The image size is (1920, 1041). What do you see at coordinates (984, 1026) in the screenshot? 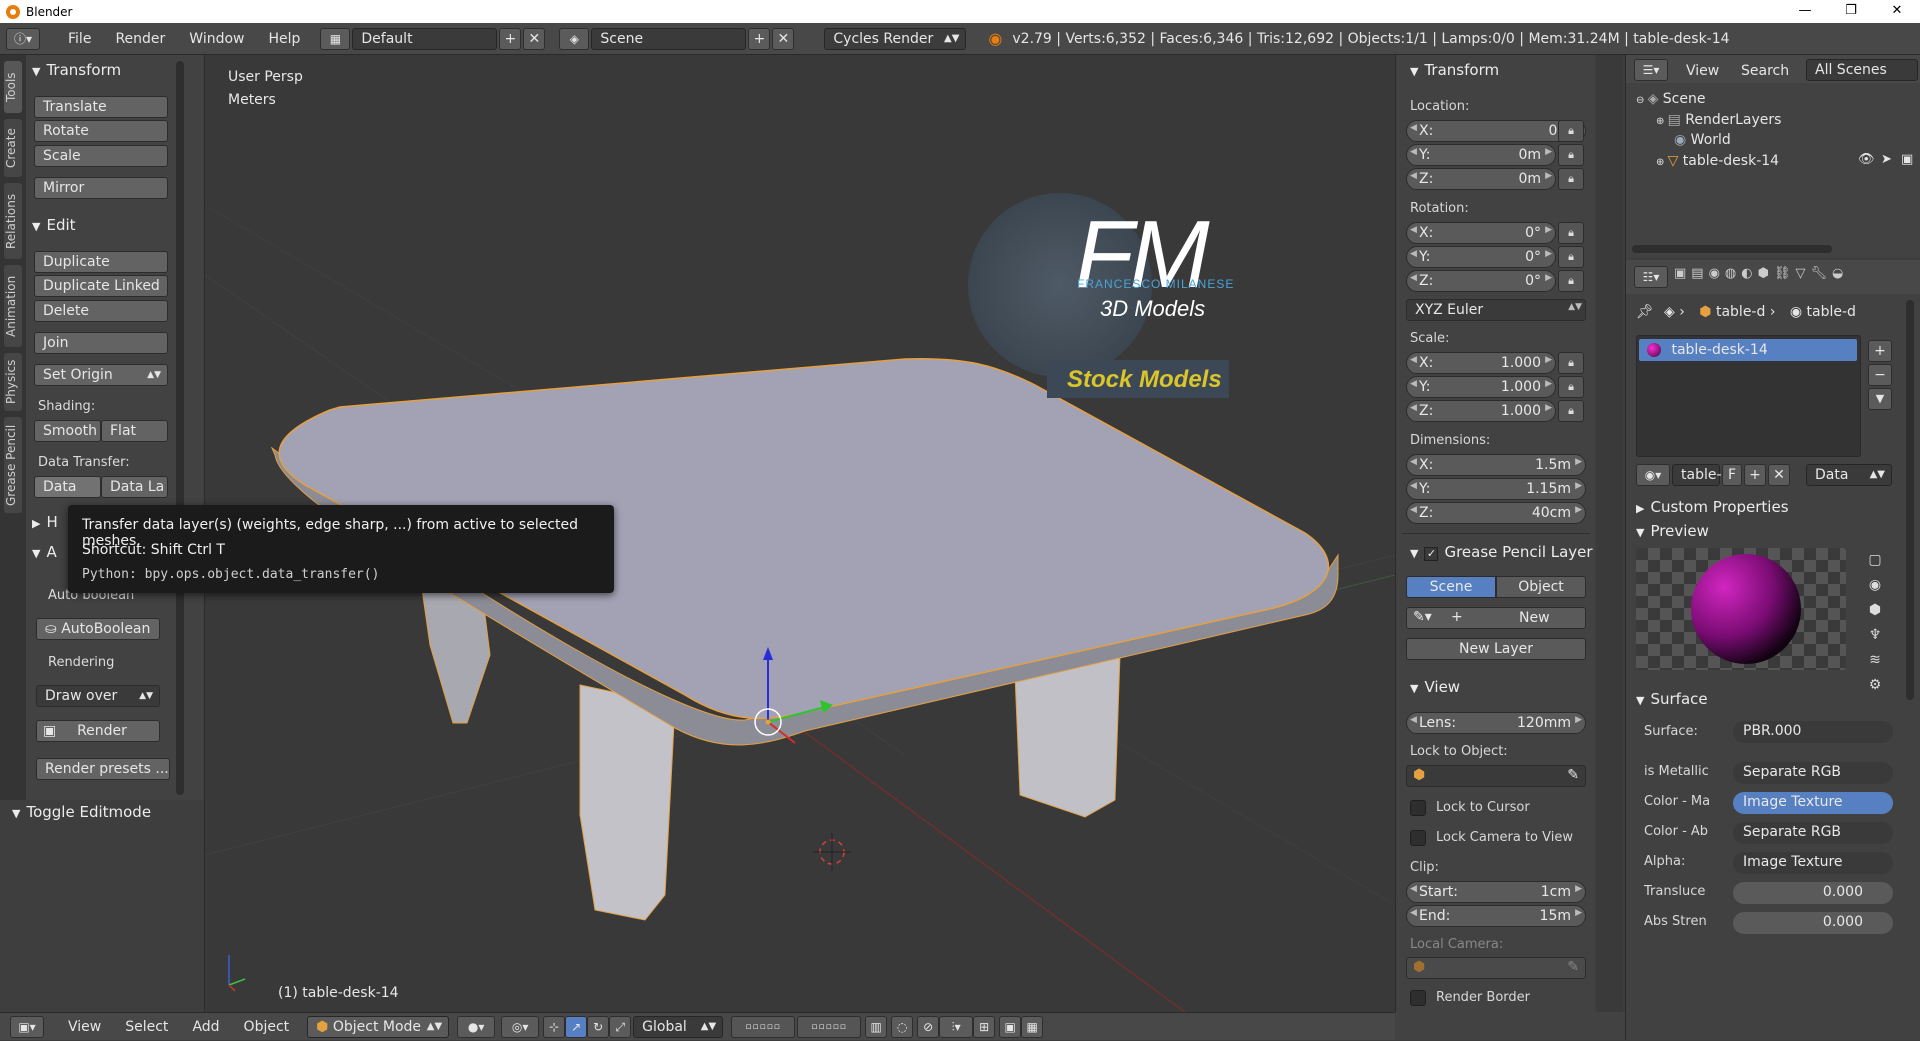
I see `snap-target-icon: ⊞` at bounding box center [984, 1026].